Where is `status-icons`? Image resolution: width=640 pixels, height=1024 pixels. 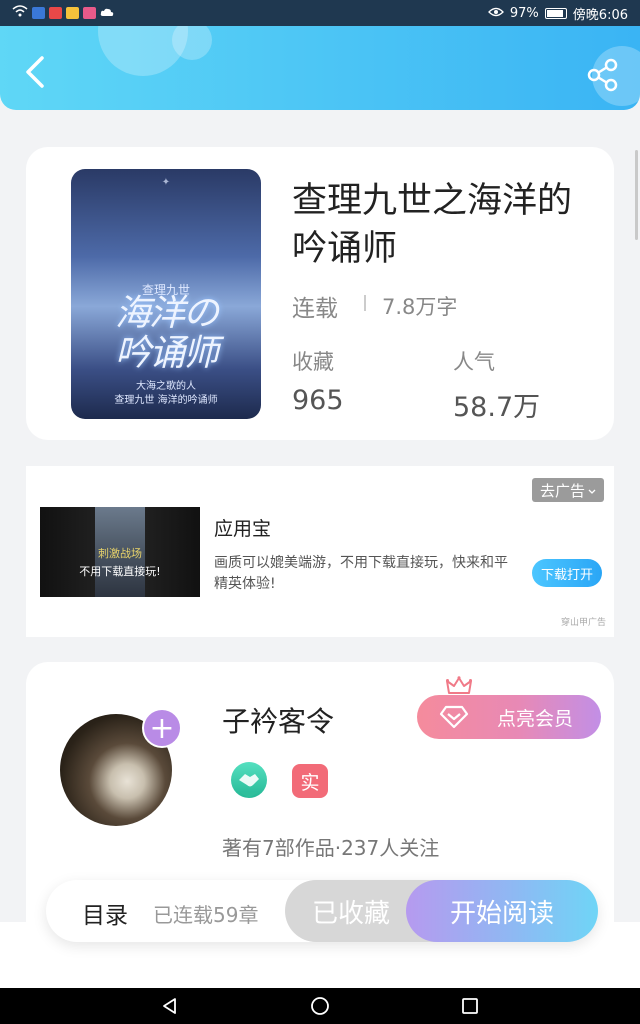
status-icons is located at coordinates (63, 13).